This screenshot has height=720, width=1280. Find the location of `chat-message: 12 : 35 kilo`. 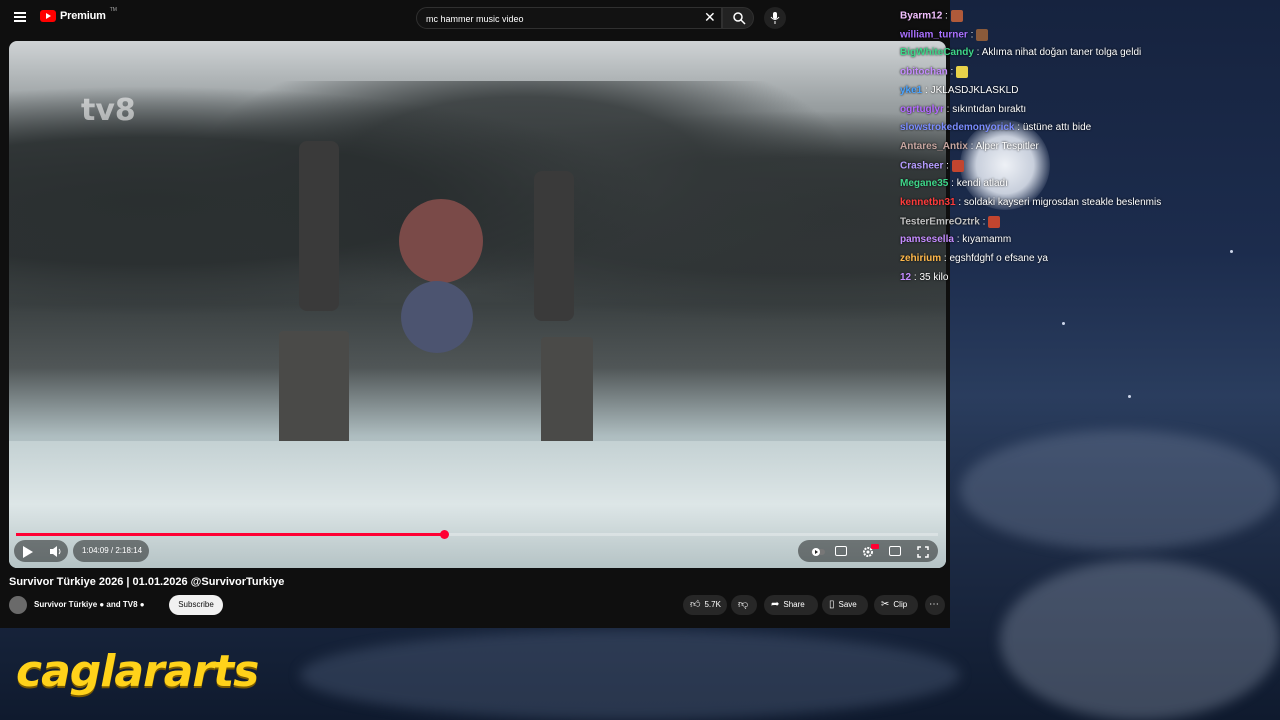

chat-message: 12 : 35 kilo is located at coordinates (924, 277).